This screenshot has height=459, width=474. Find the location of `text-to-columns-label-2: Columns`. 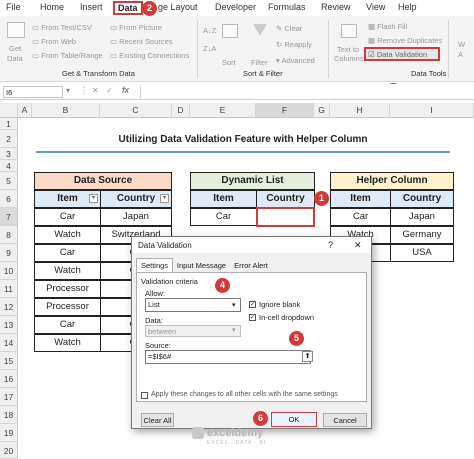

text-to-columns-label-2: Columns is located at coordinates (349, 58).